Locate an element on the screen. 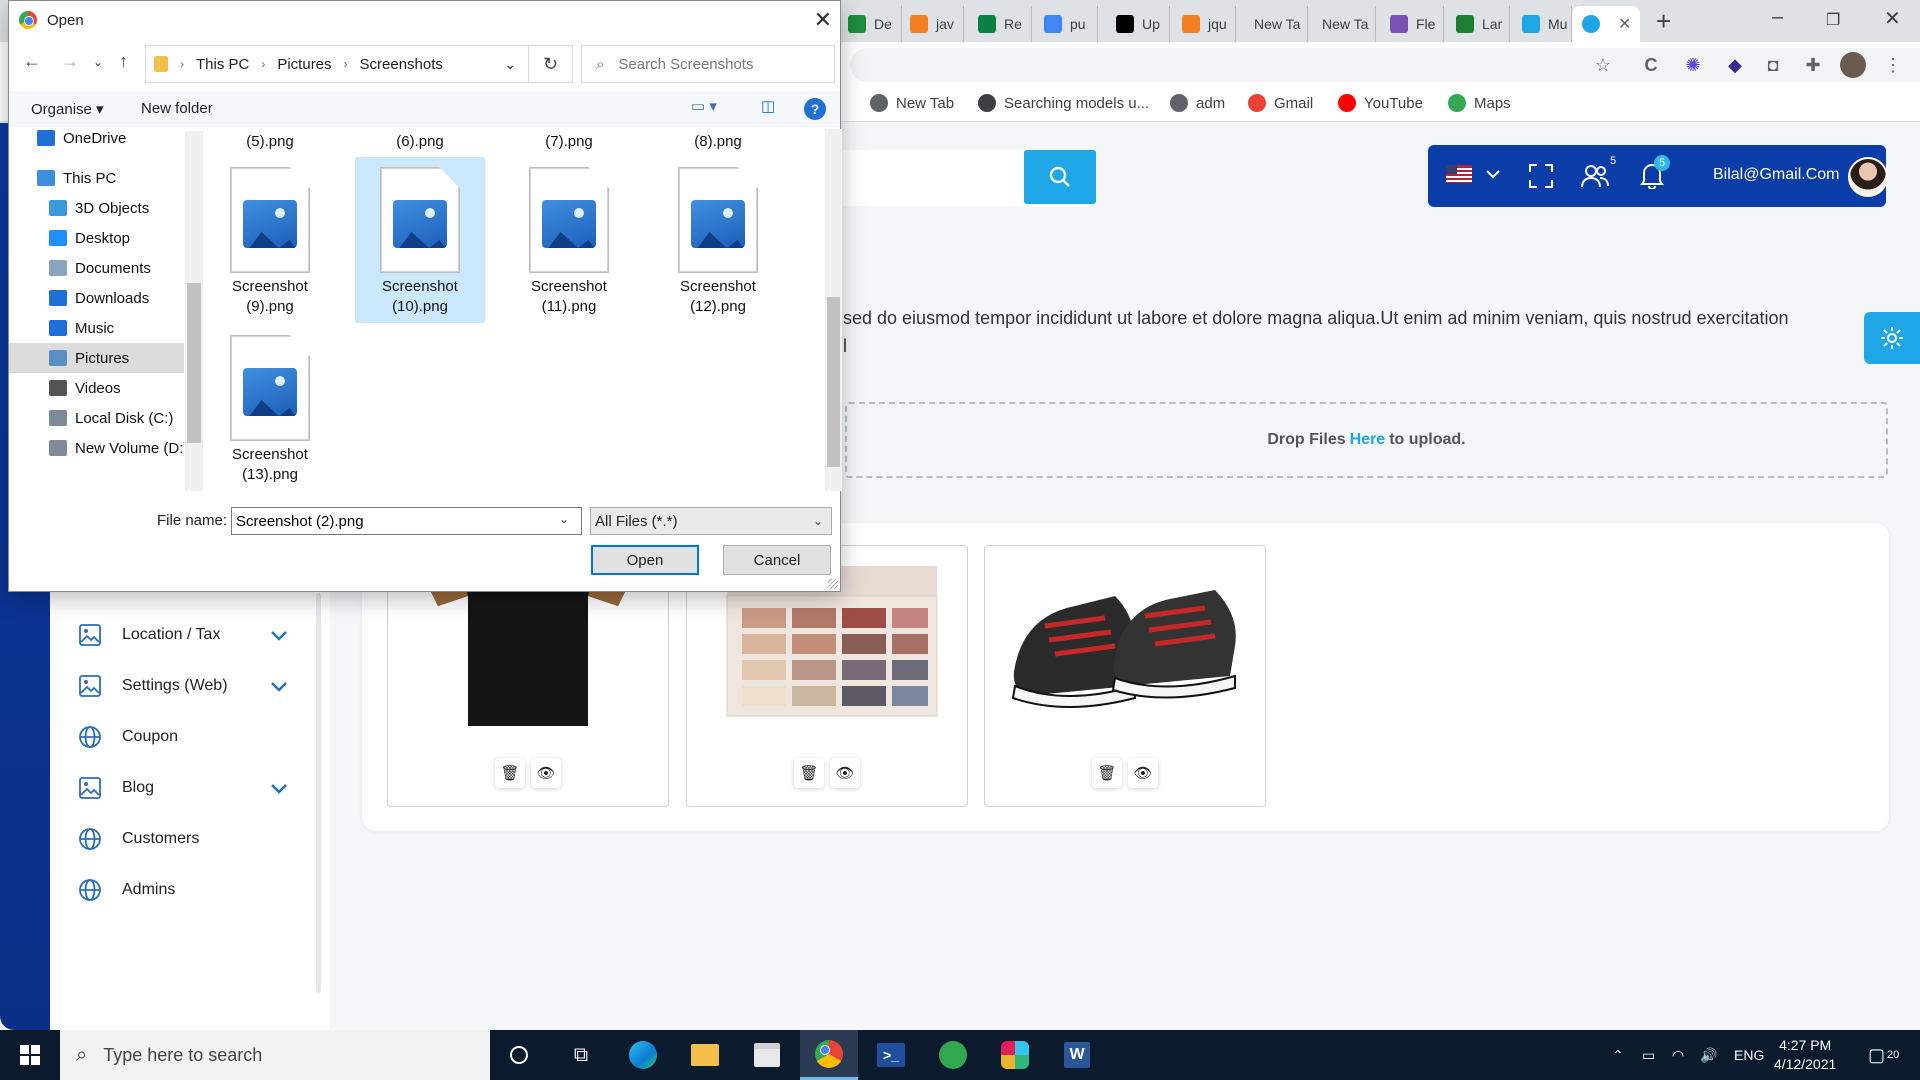  browser-tab: Mu is located at coordinates (1541, 24).